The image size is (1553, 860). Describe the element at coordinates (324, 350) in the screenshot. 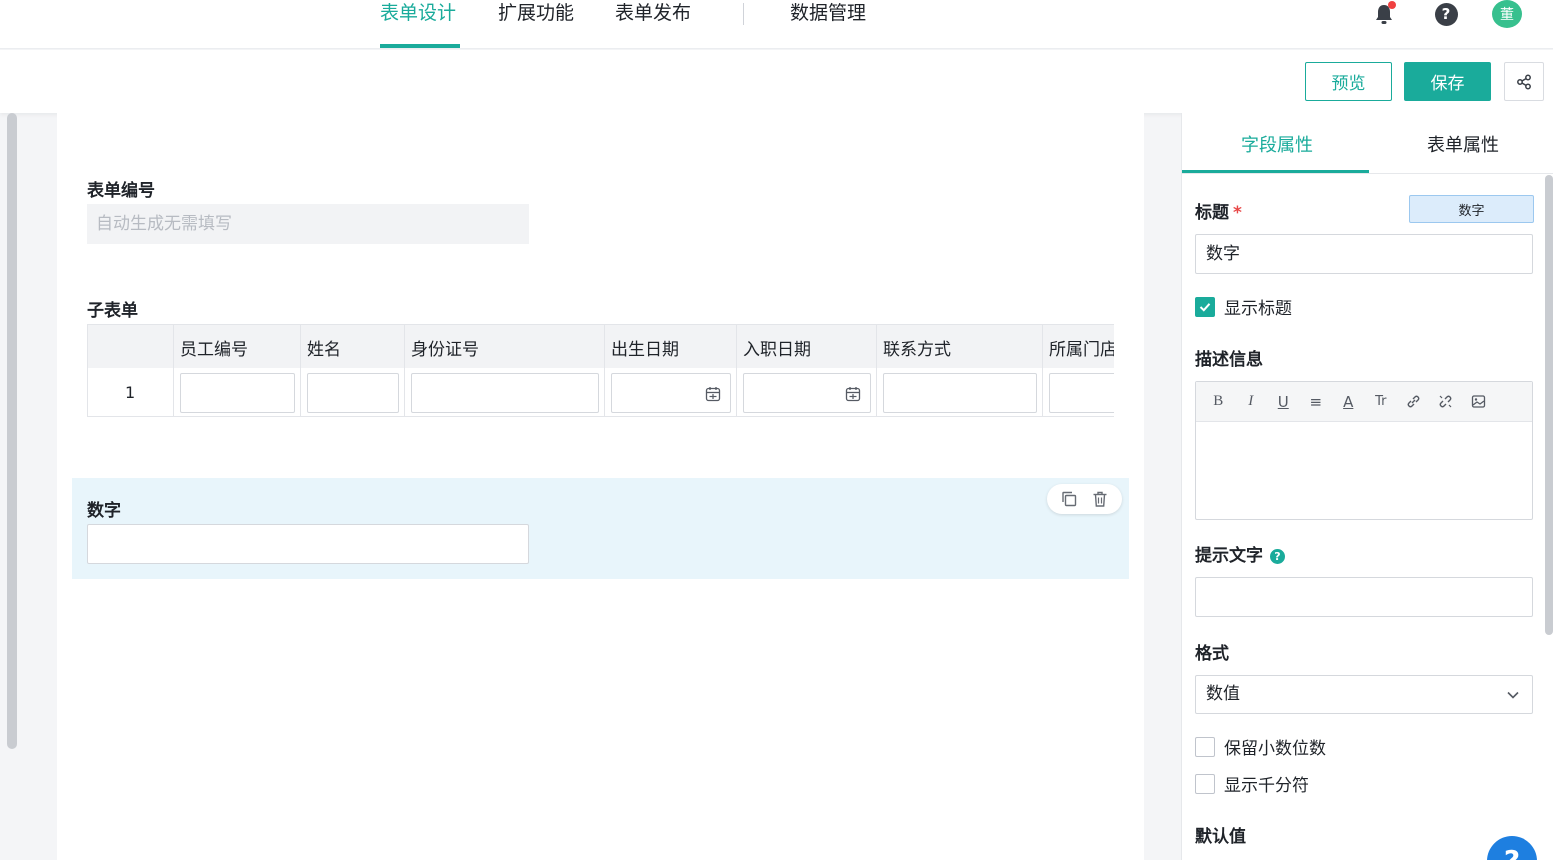

I see `column-header: 姓名` at that location.